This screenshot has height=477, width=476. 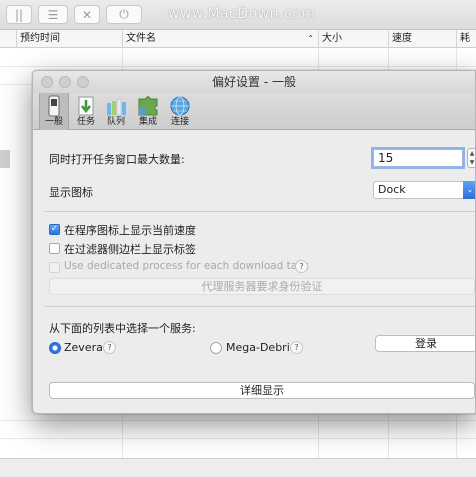 What do you see at coordinates (71, 192) in the screenshot?
I see `show-icon-label: 显示图标` at bounding box center [71, 192].